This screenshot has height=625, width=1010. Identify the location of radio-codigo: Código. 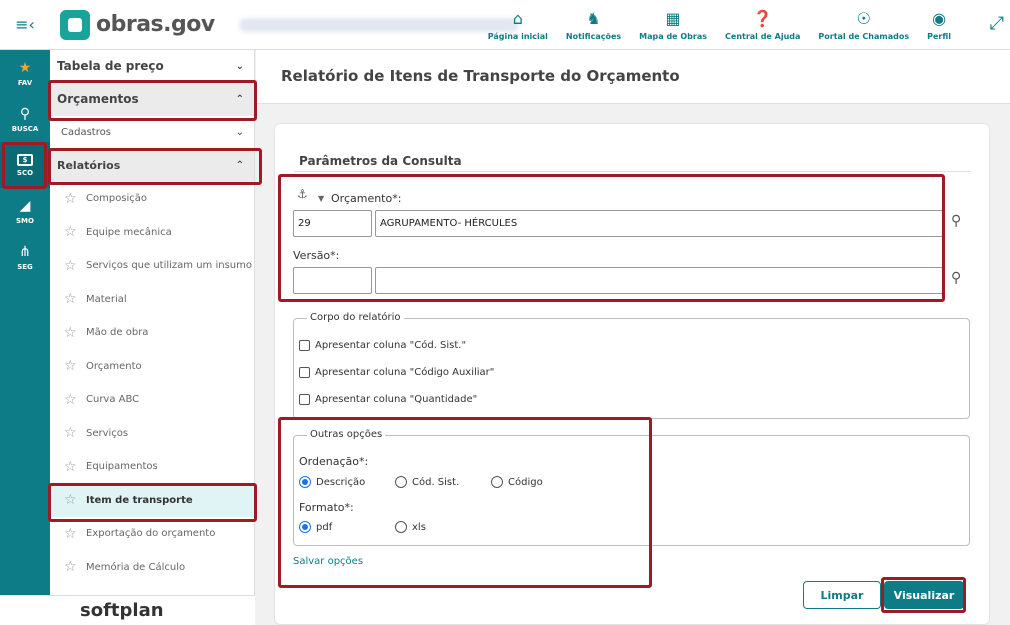
(517, 482).